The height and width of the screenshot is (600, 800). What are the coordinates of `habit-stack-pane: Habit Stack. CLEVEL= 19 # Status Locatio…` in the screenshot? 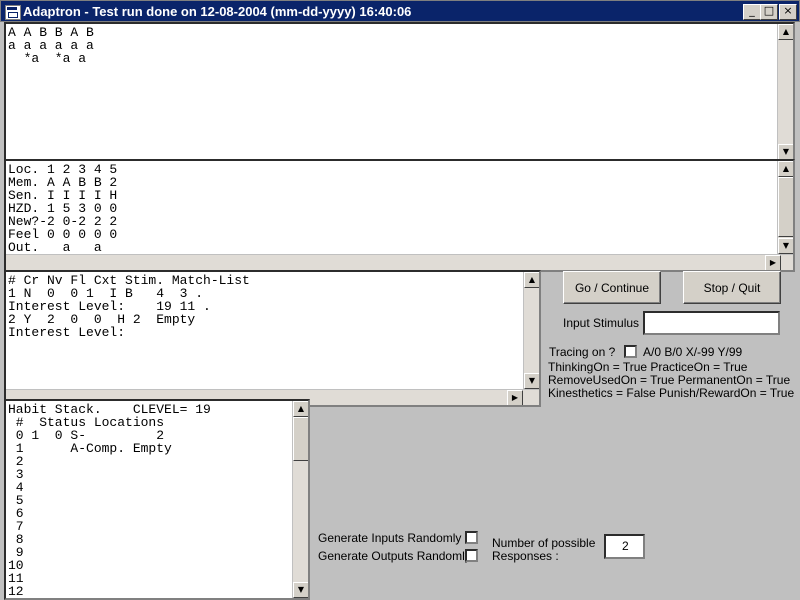 It's located at (157, 499).